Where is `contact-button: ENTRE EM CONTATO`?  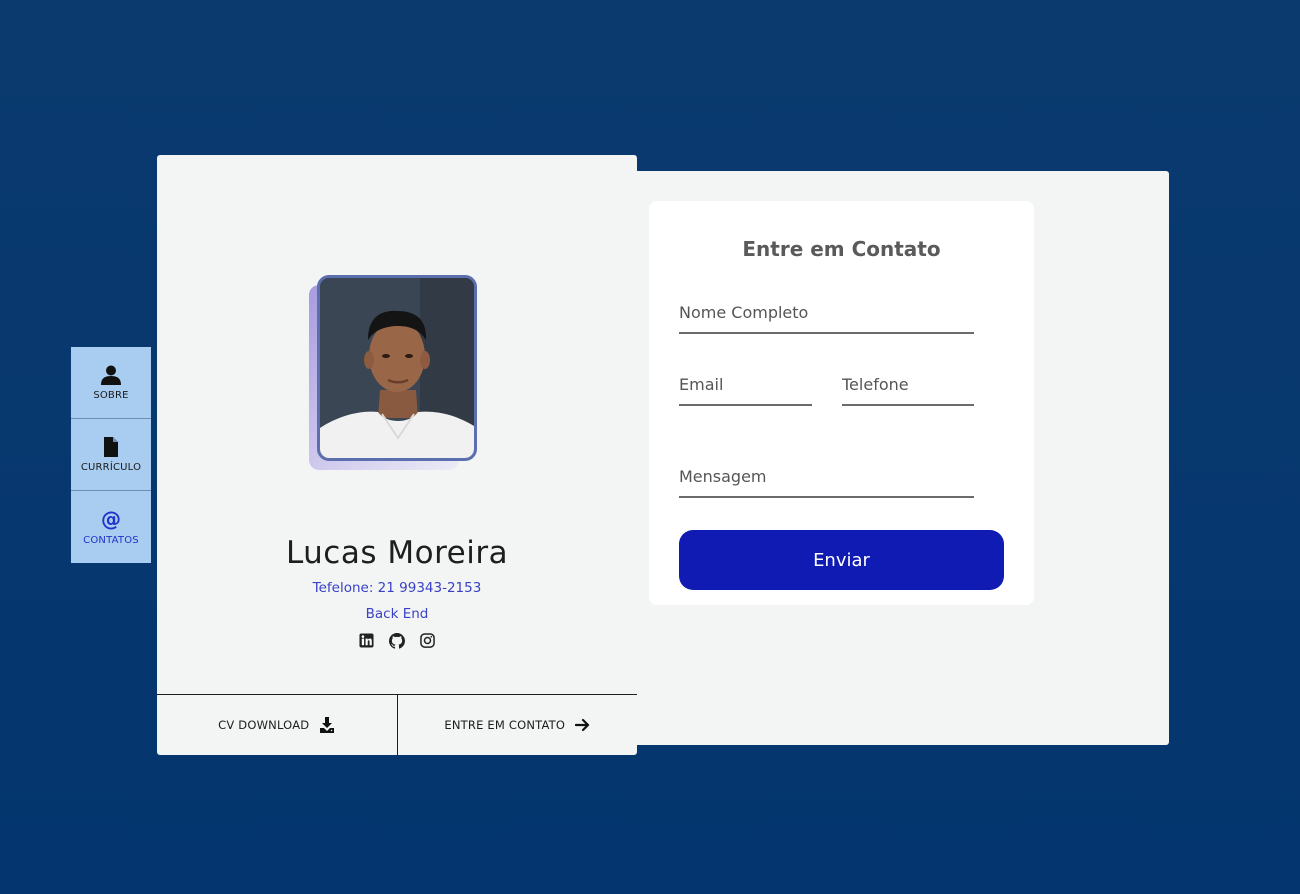 contact-button: ENTRE EM CONTATO is located at coordinates (517, 725).